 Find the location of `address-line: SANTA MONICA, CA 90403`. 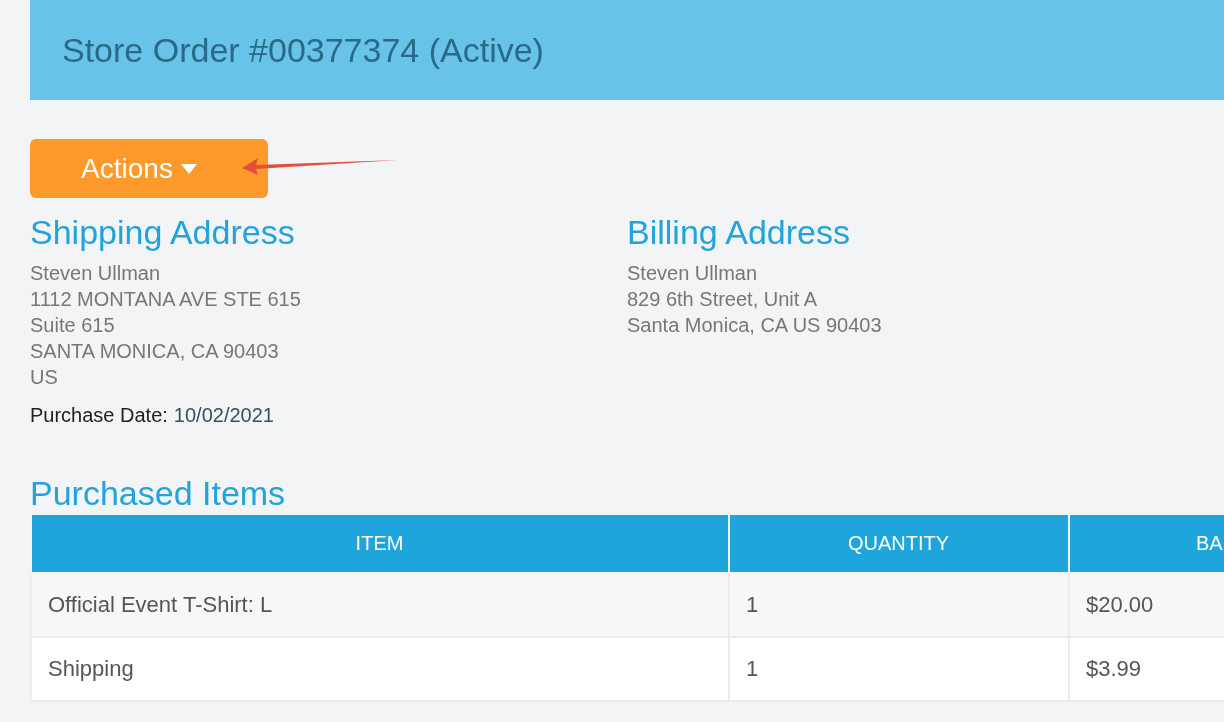

address-line: SANTA MONICA, CA 90403 is located at coordinates (155, 351).